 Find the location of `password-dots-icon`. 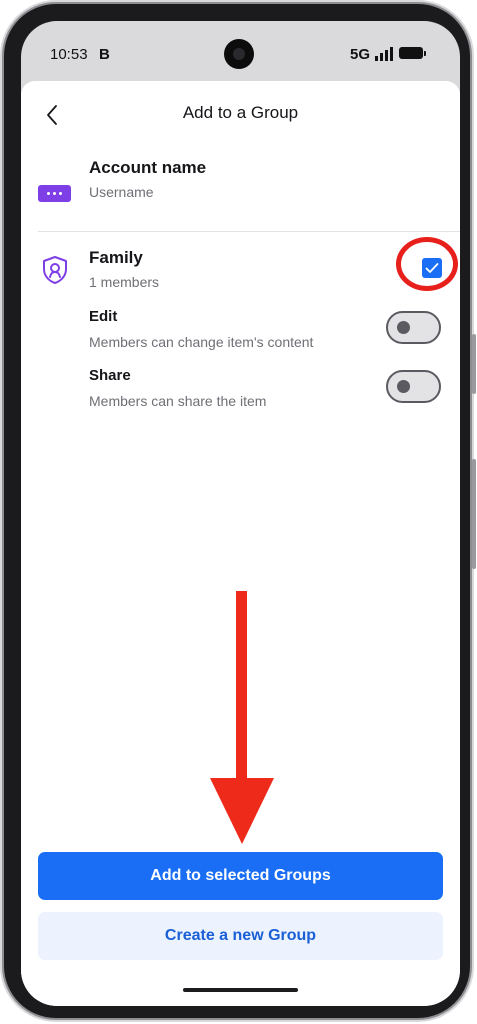

password-dots-icon is located at coordinates (54, 193).